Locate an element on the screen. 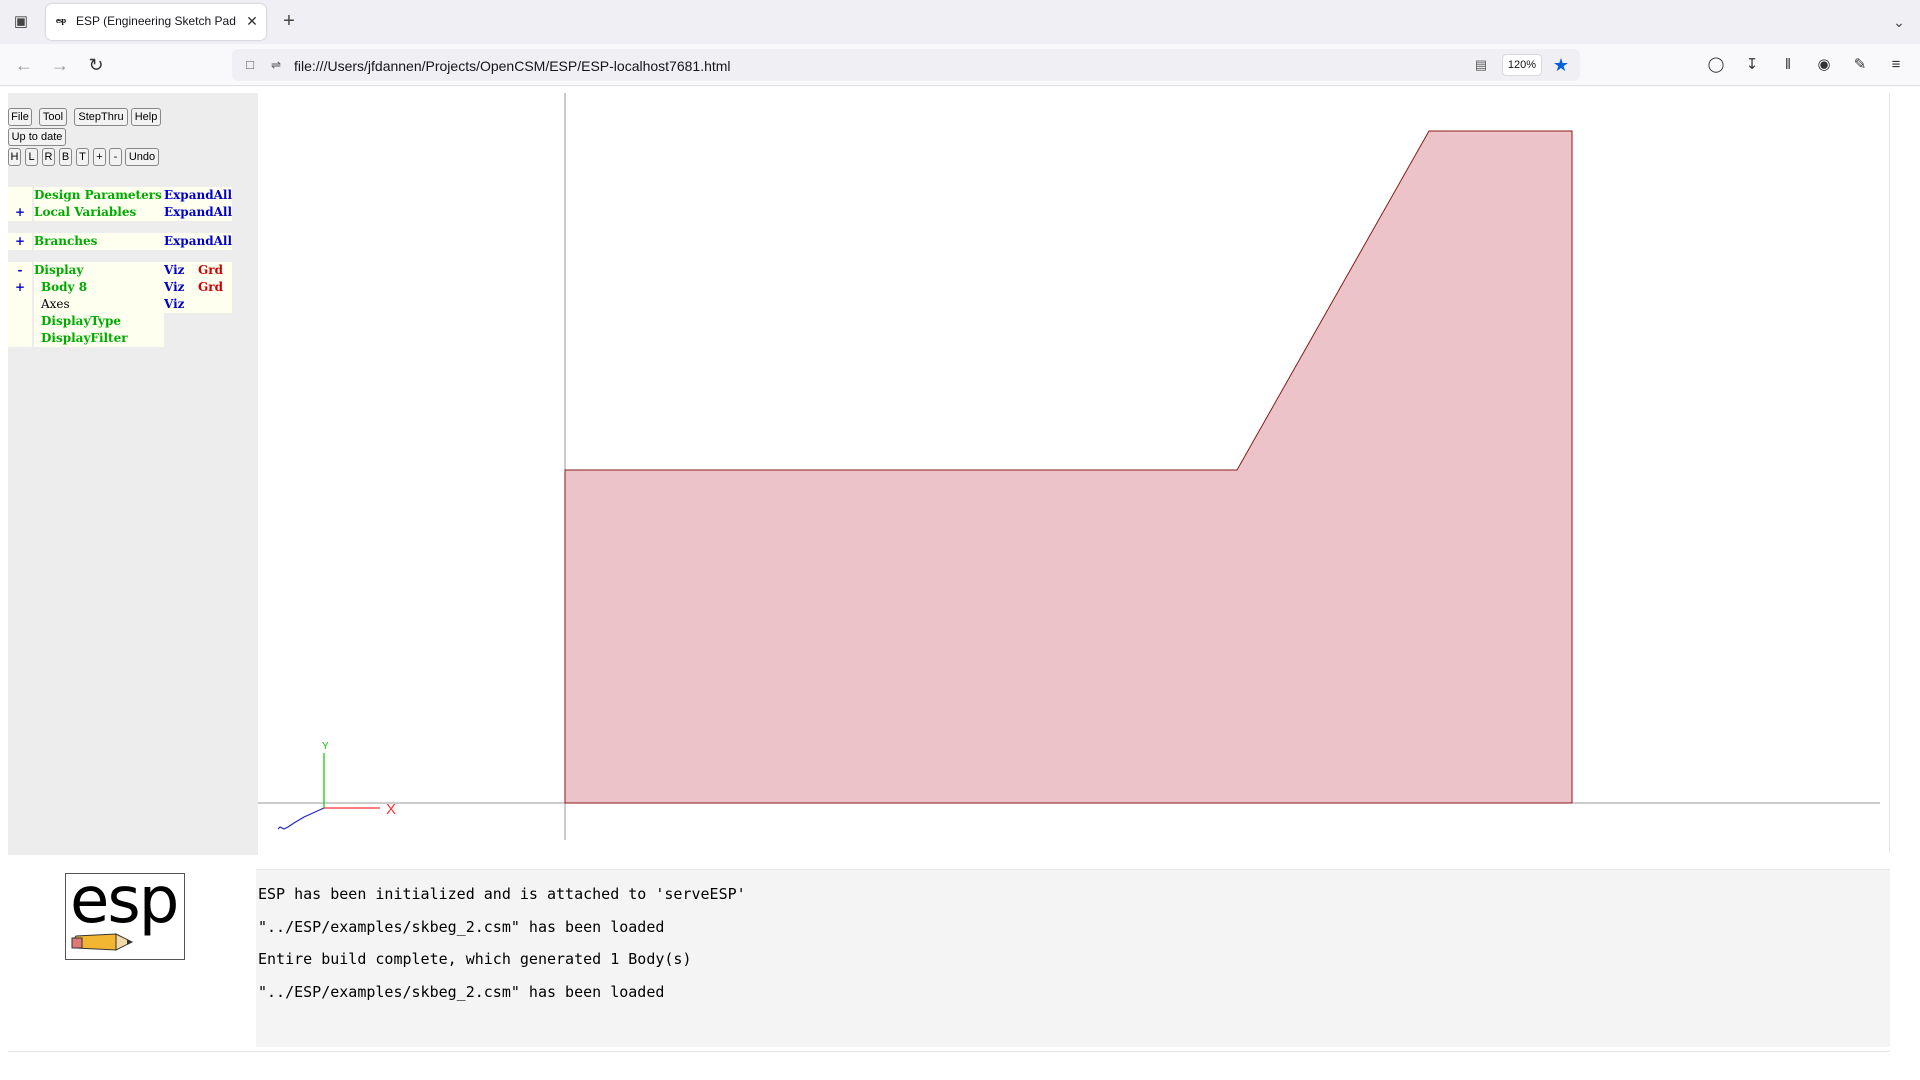 This screenshot has width=1920, height=1080. tree-row-design-parameters: Design Parameters ExpandAll is located at coordinates (125, 195).